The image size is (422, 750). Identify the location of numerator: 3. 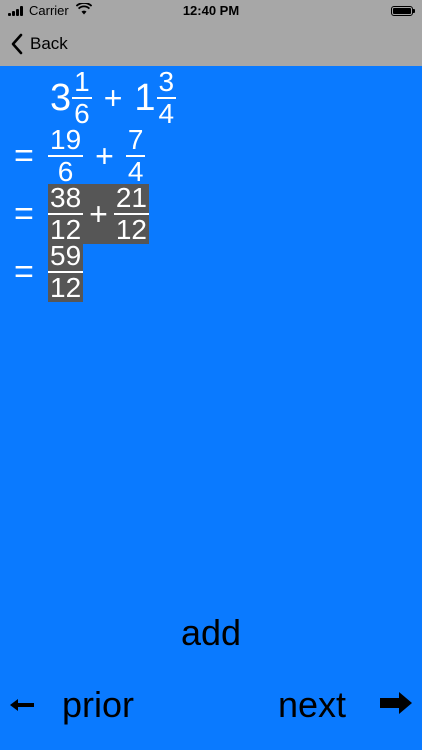
(166, 81).